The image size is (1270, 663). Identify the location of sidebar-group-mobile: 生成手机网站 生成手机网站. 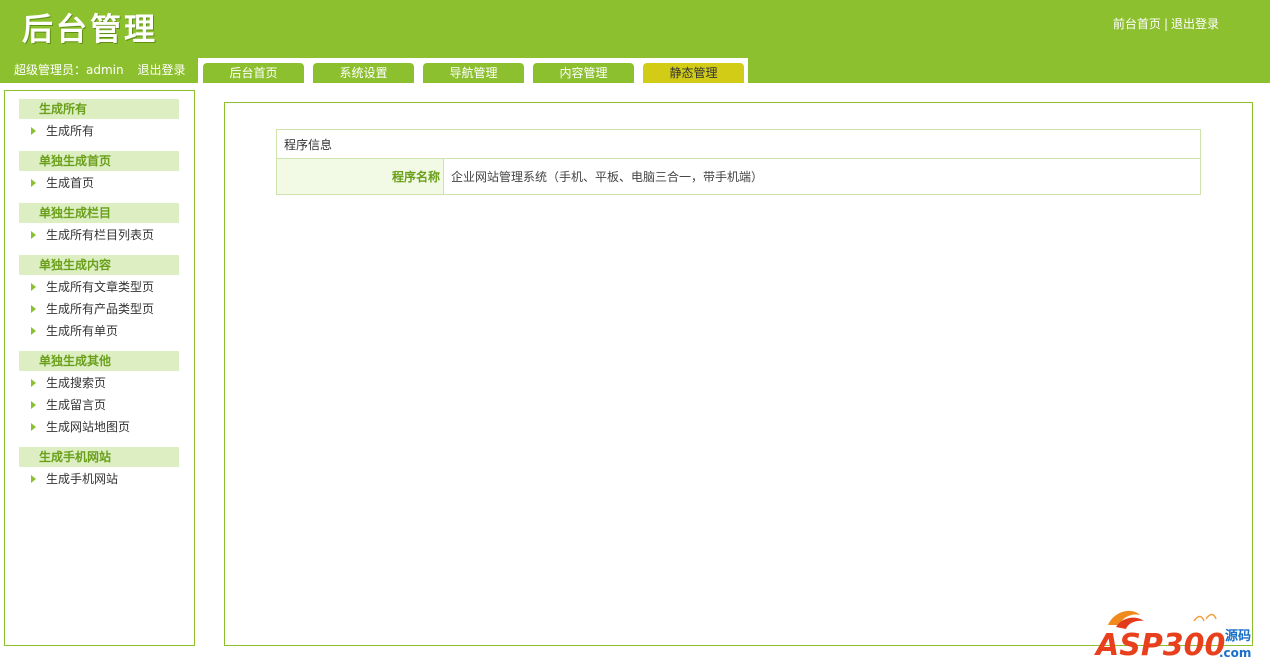
(99, 468).